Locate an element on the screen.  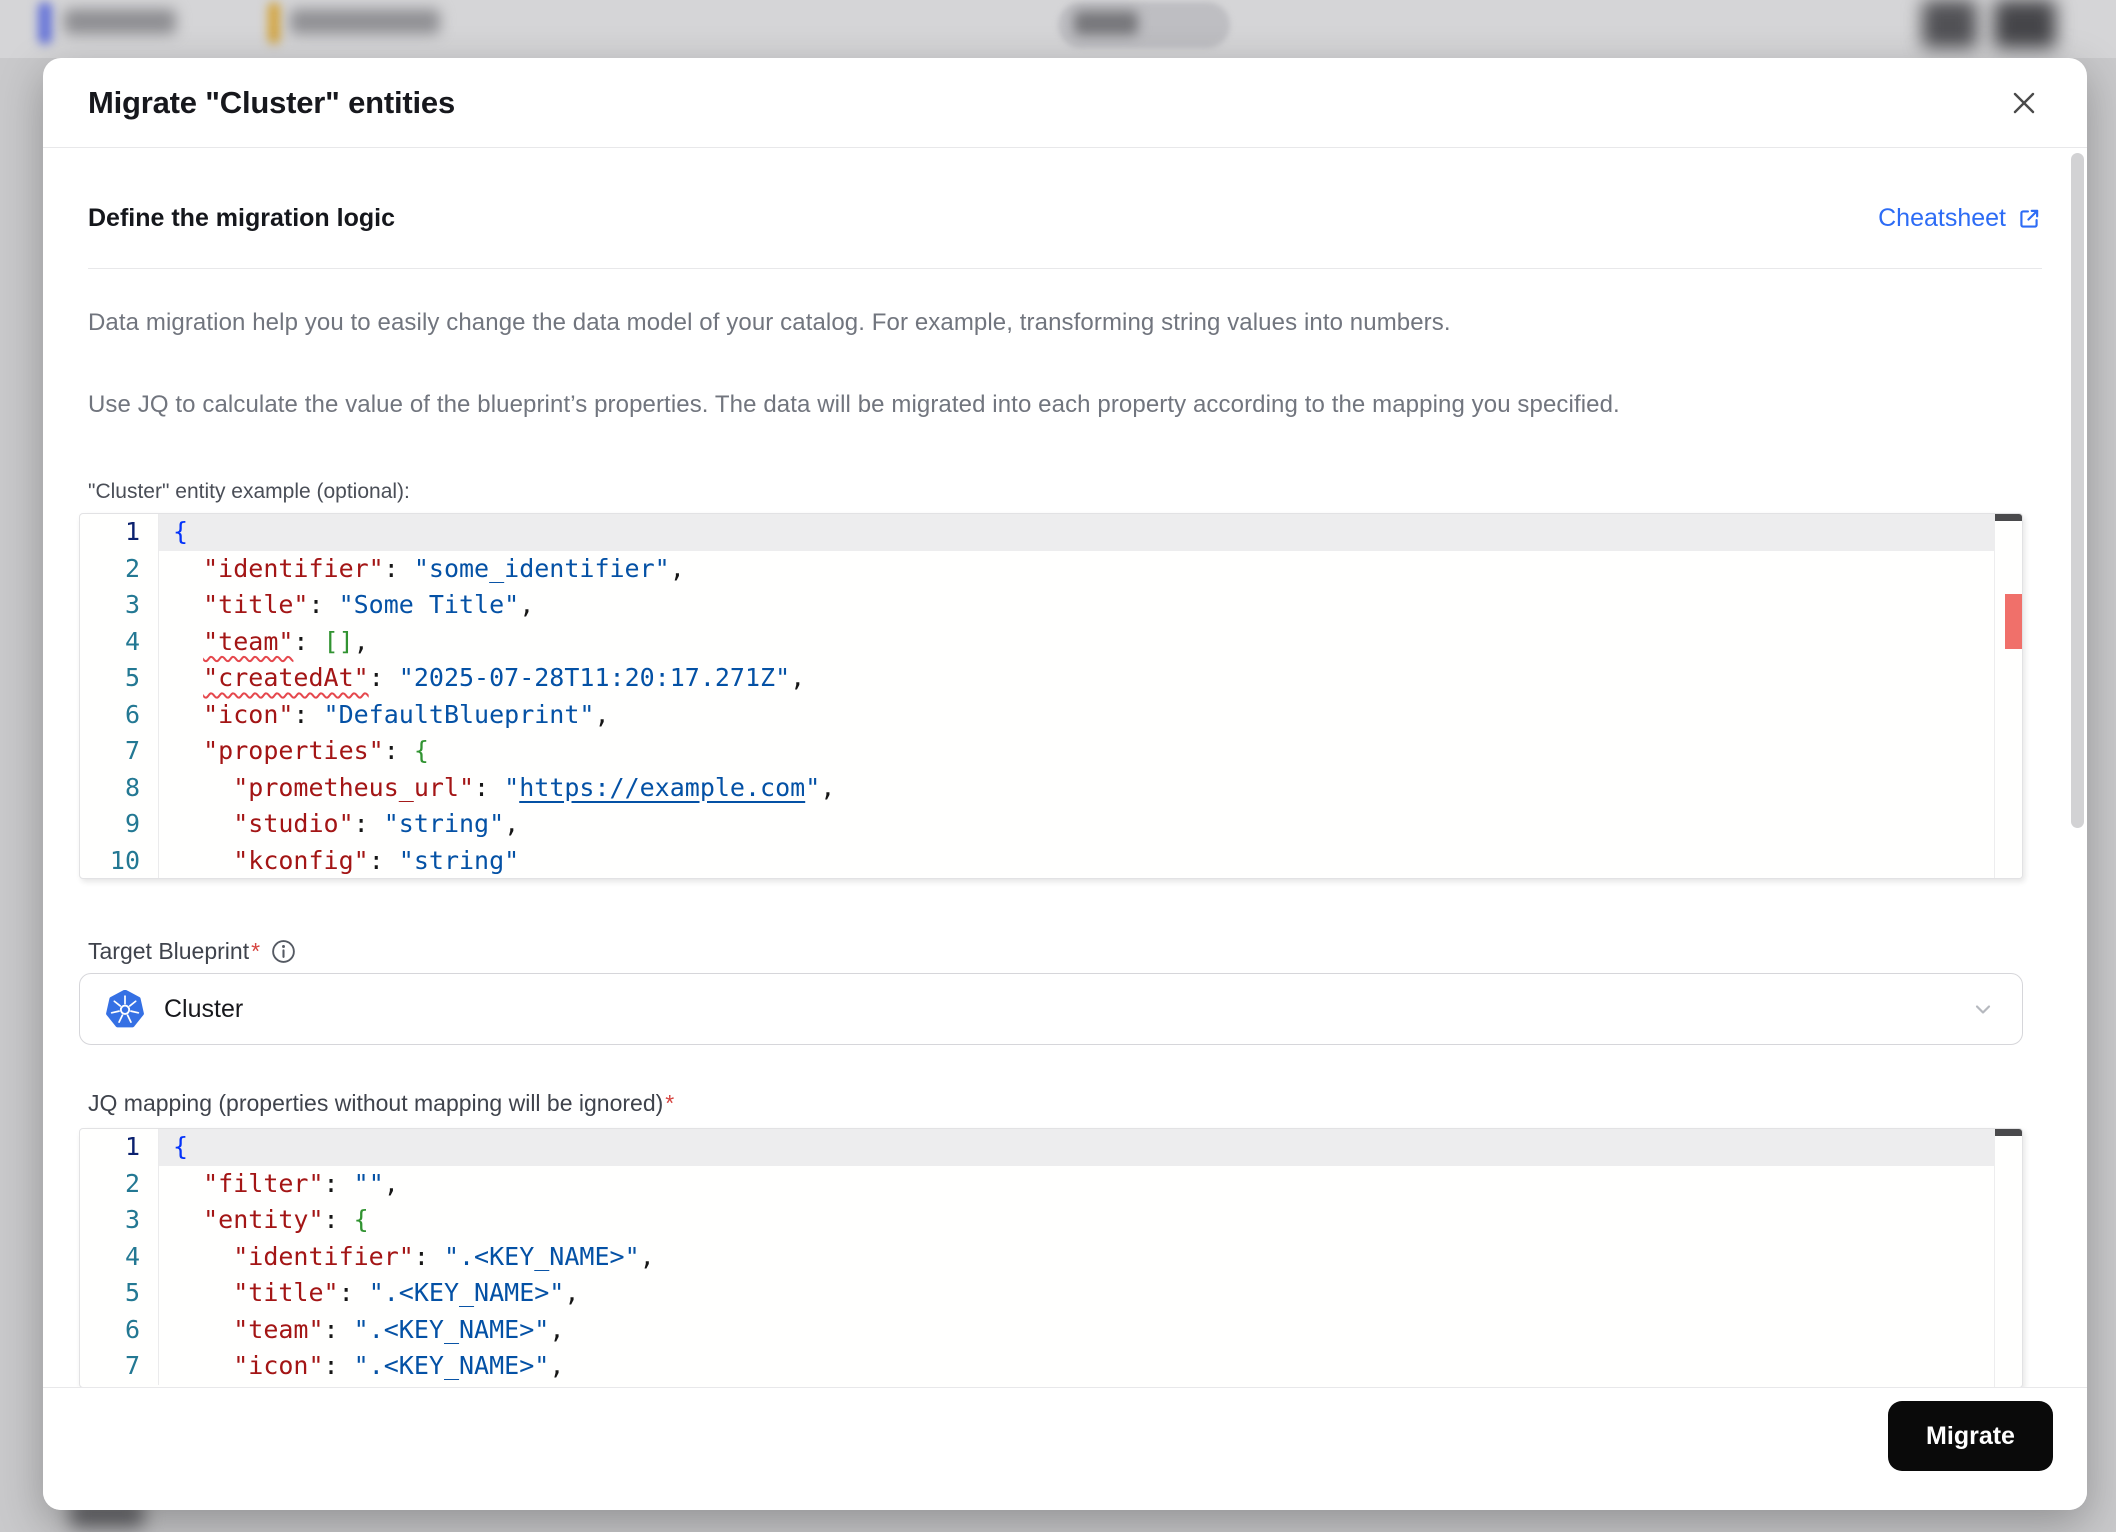
line-number: 5 is located at coordinates (132, 677).